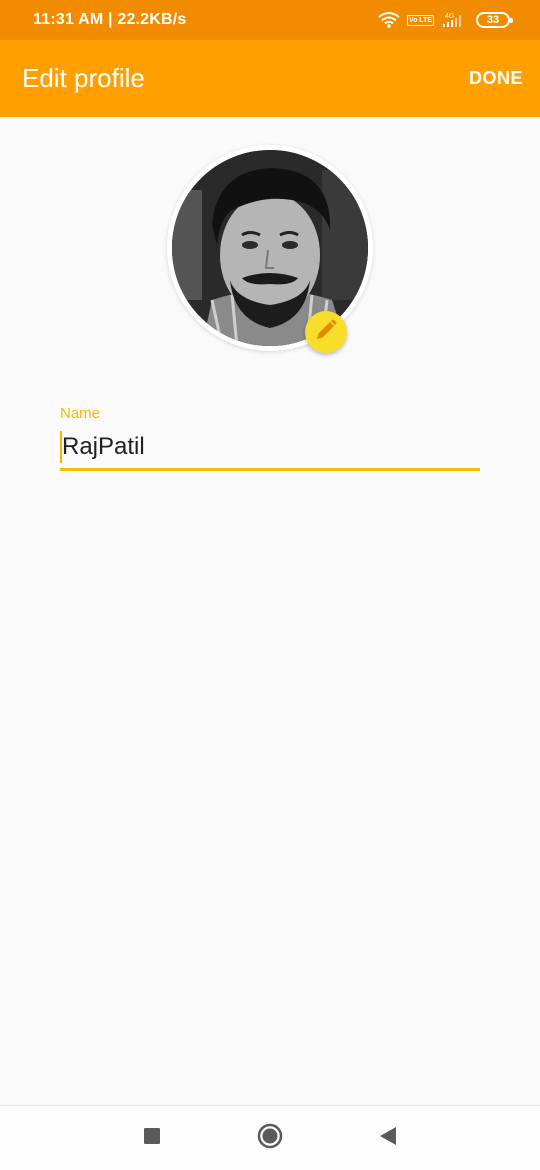 The height and width of the screenshot is (1170, 540). I want to click on name-input, so click(262, 446).